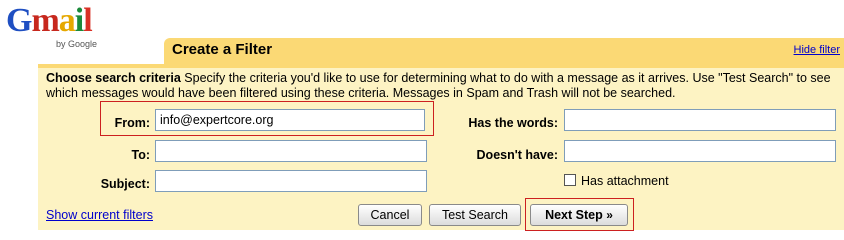 The height and width of the screenshot is (240, 844). I want to click on subject-input, so click(291, 181).